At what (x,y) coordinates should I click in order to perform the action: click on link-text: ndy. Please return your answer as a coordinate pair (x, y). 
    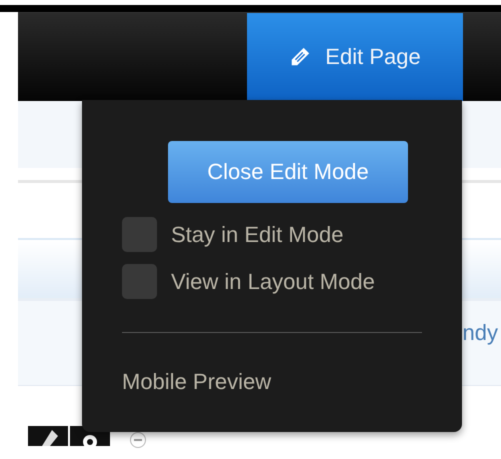
    Looking at the image, I should click on (480, 333).